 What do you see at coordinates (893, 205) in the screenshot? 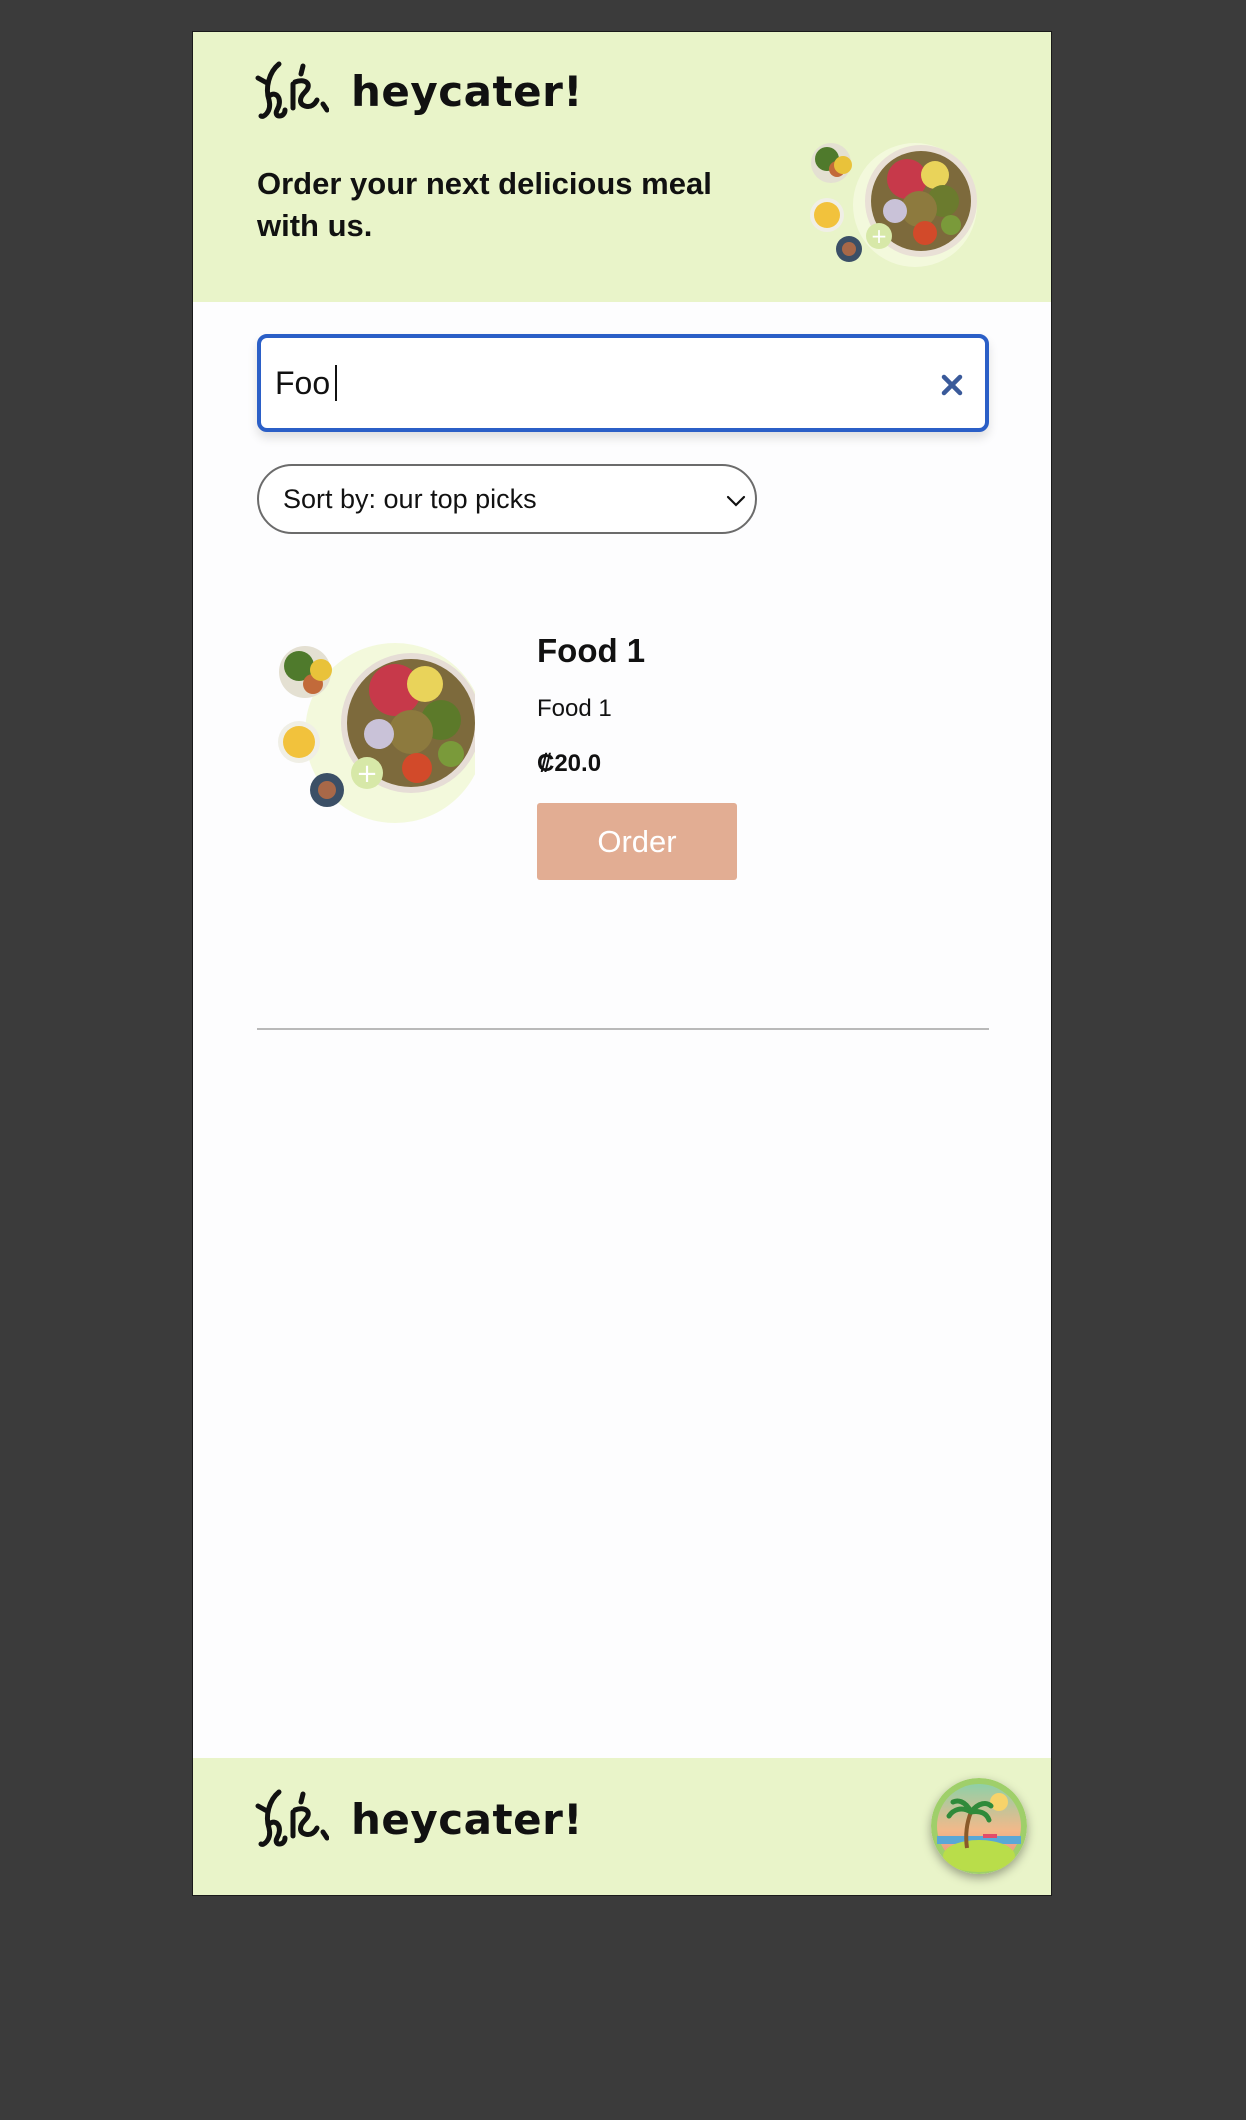
I see `hero-food-image: +` at bounding box center [893, 205].